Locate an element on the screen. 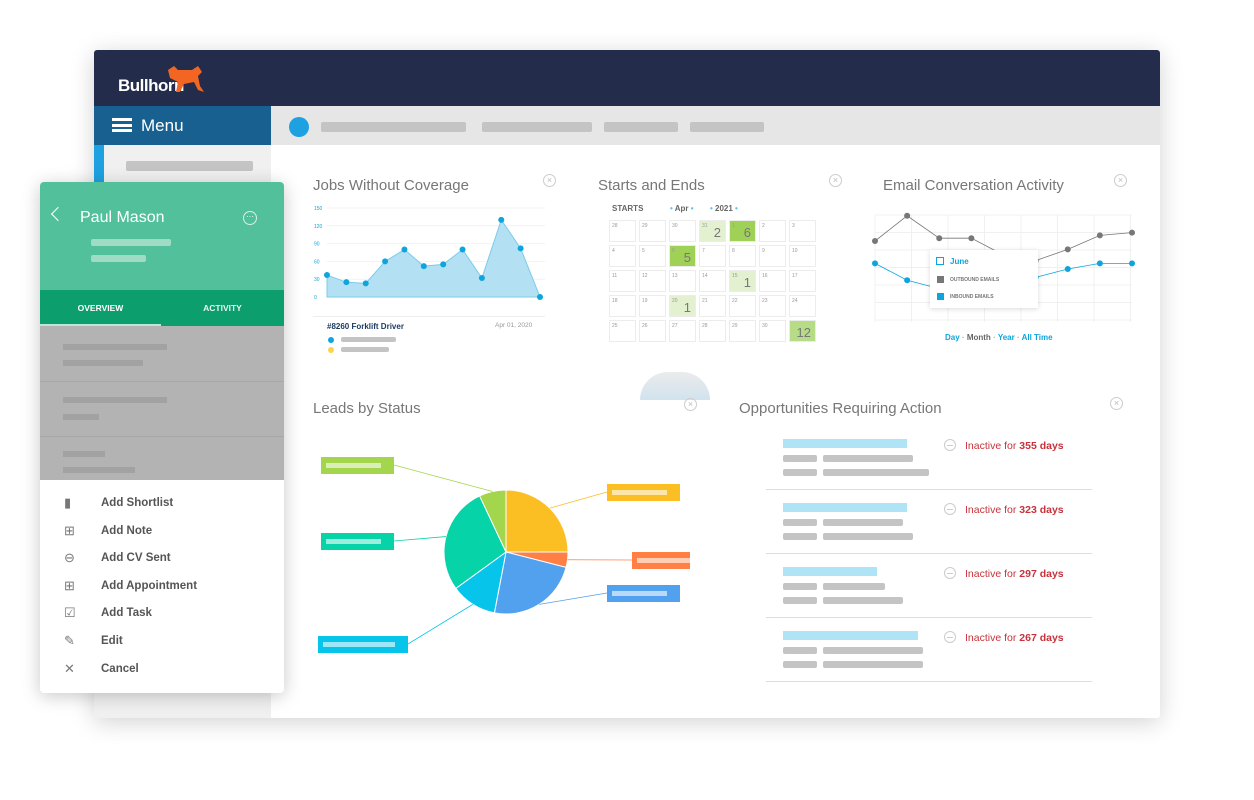 The width and height of the screenshot is (1254, 800). job-label: #8260 Forklift Driver is located at coordinates (365, 326).